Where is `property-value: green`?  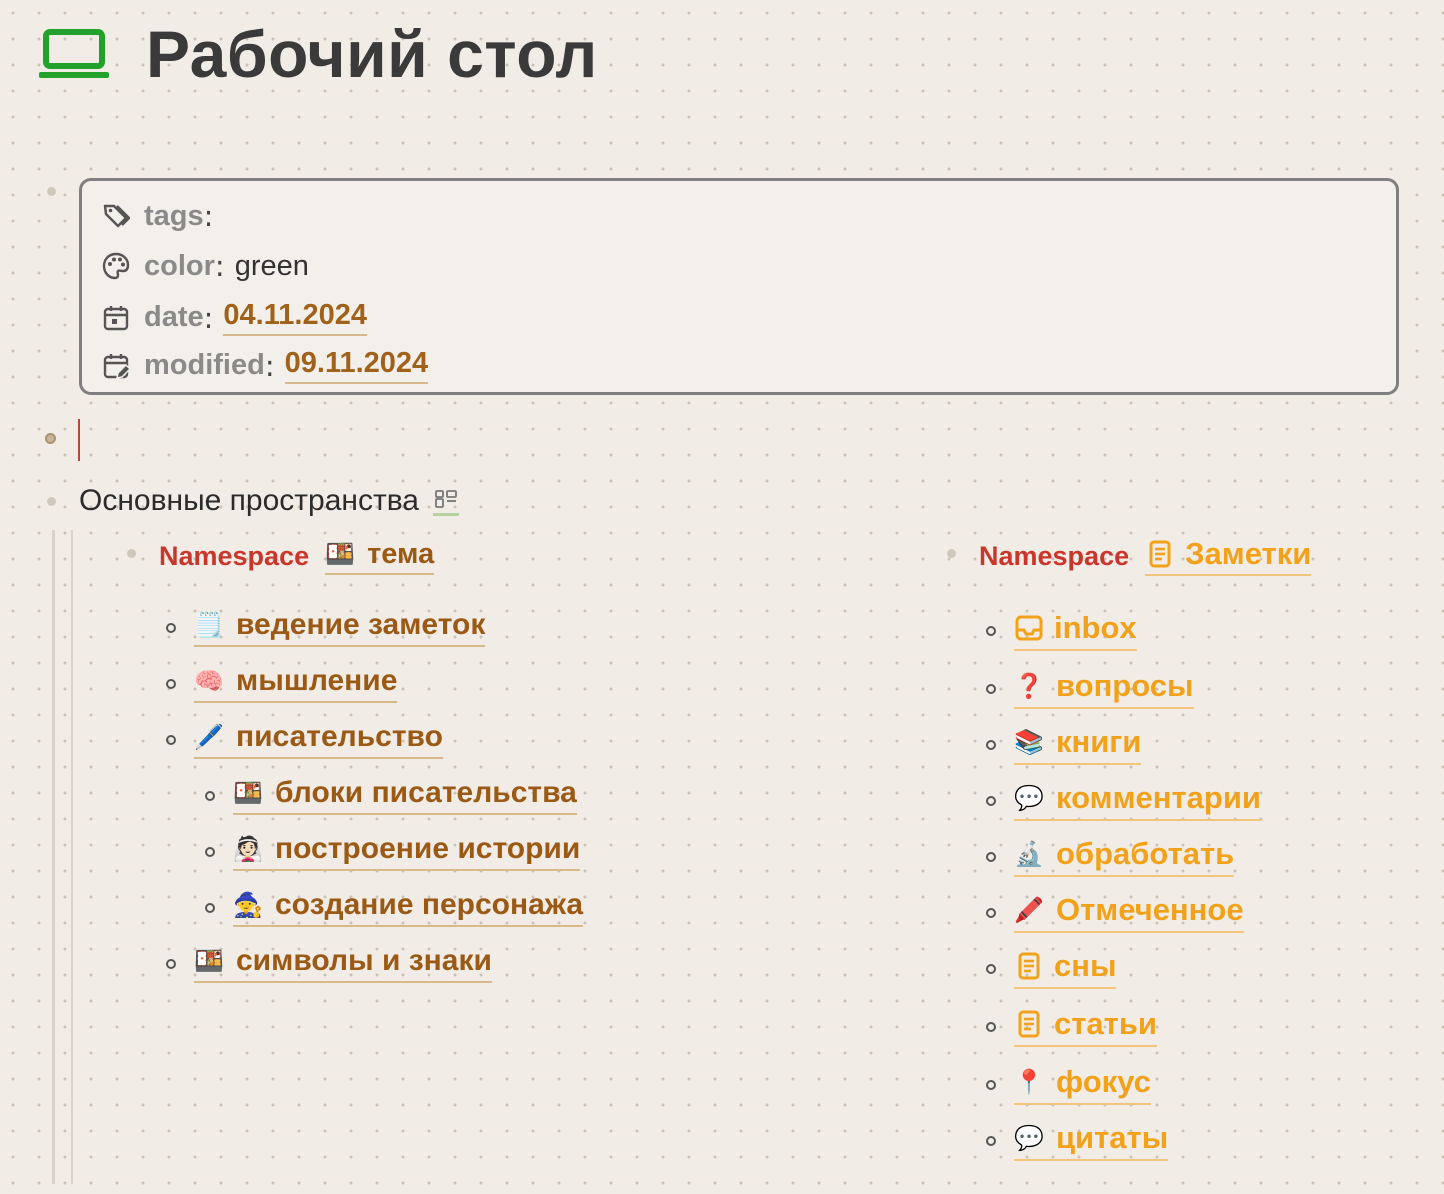 property-value: green is located at coordinates (272, 266).